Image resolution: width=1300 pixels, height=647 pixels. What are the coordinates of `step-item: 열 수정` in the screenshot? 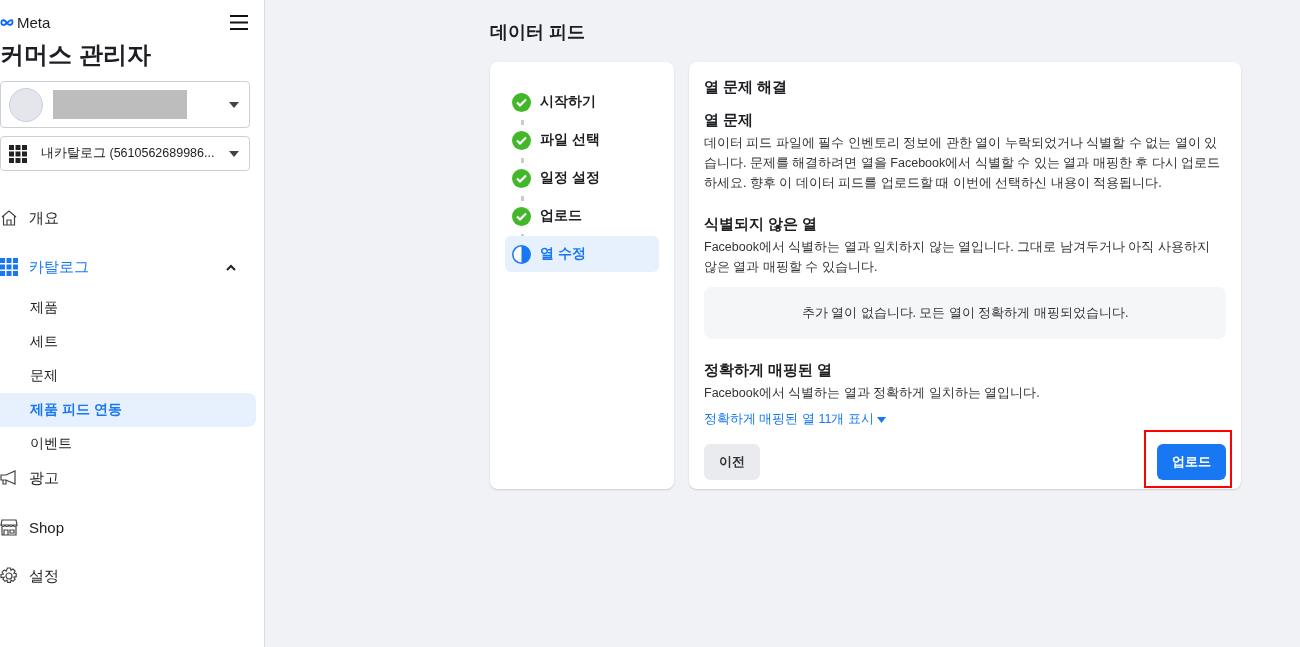 It's located at (582, 254).